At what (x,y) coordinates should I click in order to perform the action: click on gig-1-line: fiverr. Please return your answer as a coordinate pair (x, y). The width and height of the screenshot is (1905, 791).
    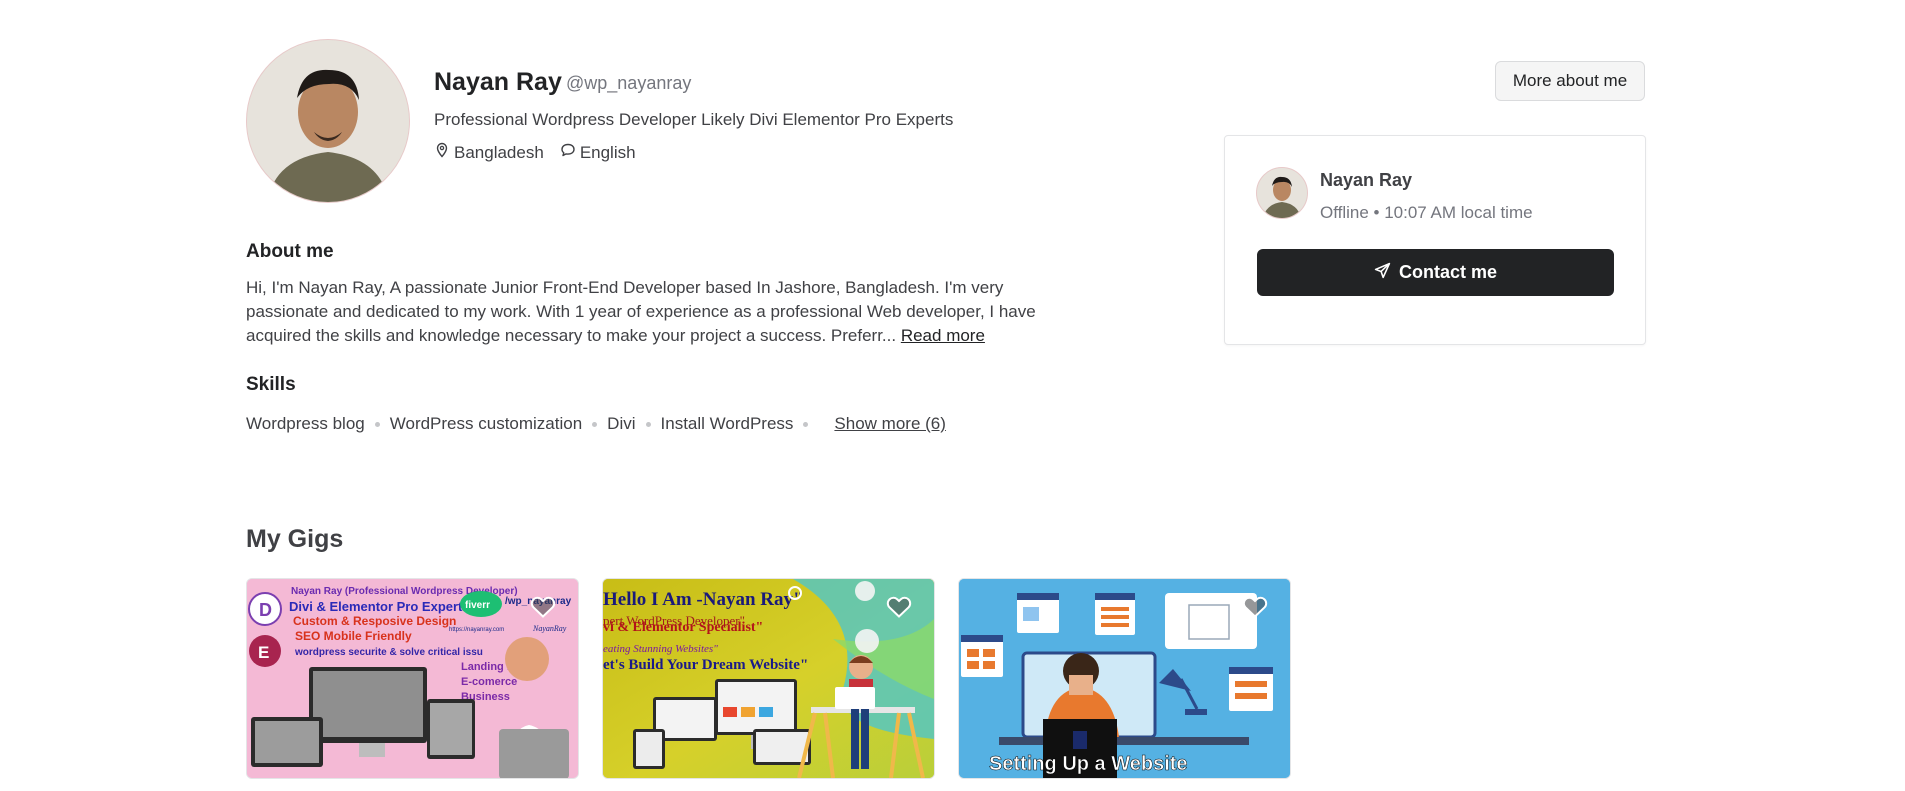
    Looking at the image, I should click on (477, 605).